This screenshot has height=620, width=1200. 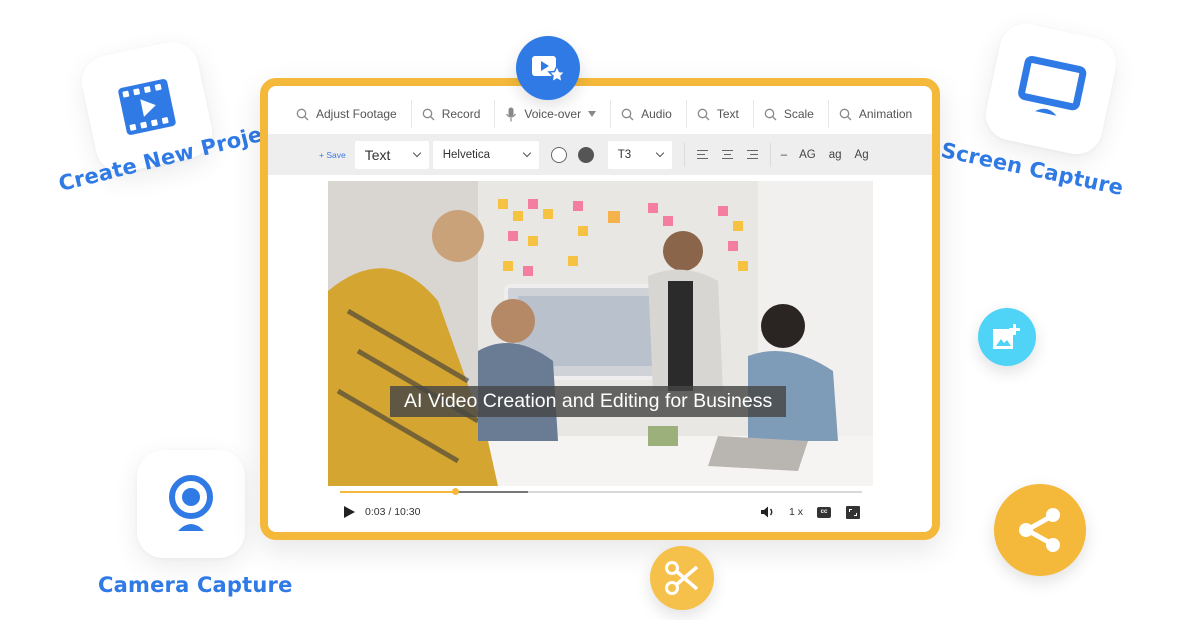 I want to click on cut-button, so click(x=682, y=578).